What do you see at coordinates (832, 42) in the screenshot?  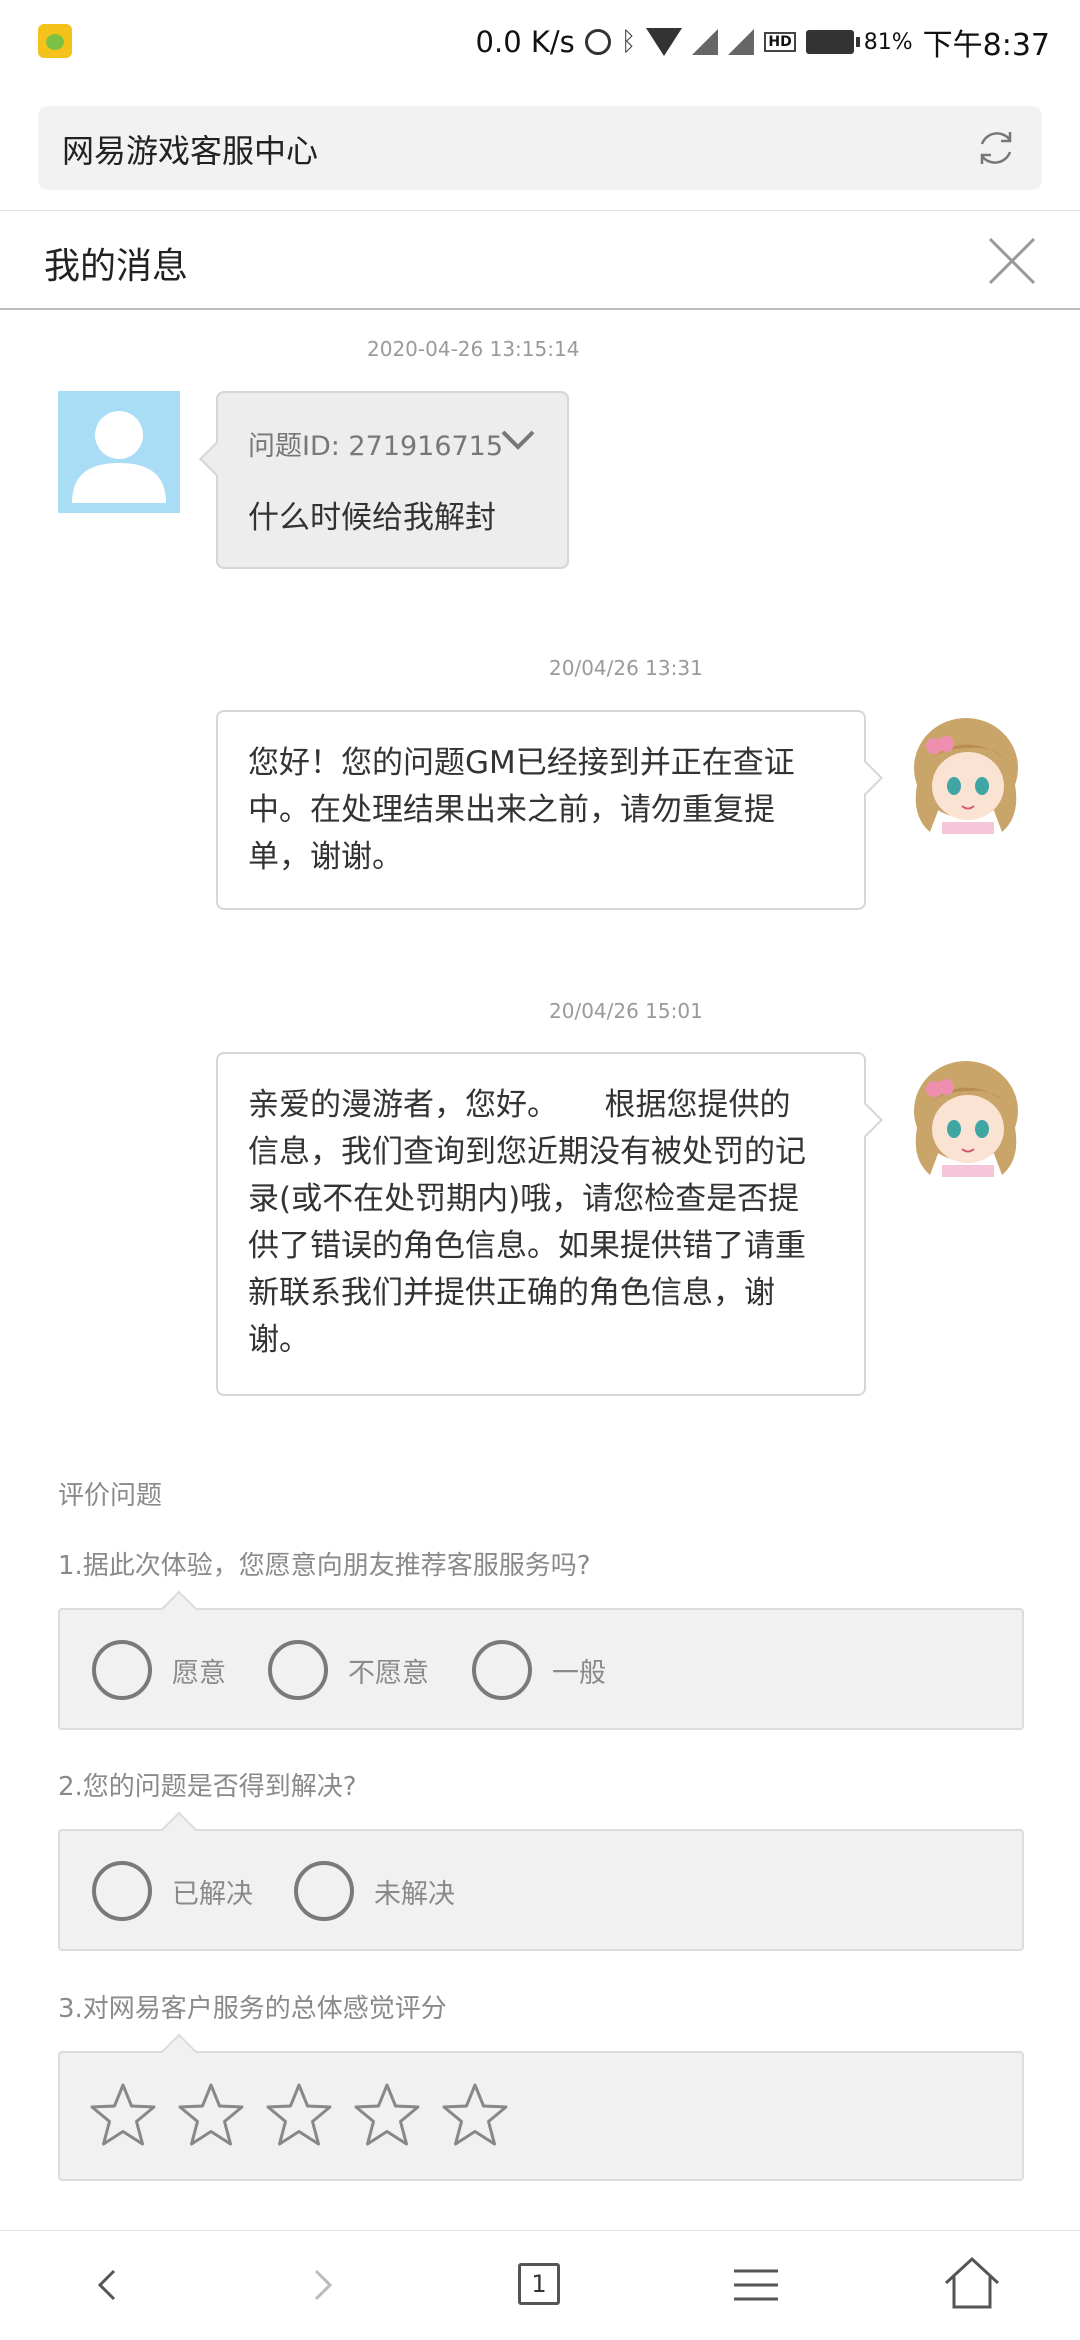 I see `battery-icon` at bounding box center [832, 42].